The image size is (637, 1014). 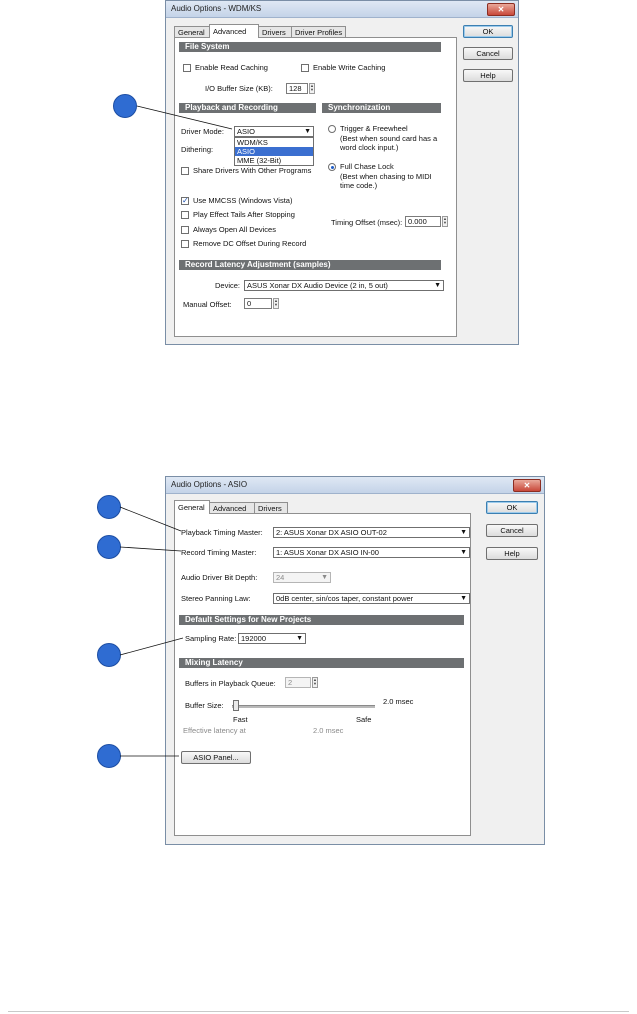 What do you see at coordinates (219, 577) in the screenshot?
I see `bit-depth-label: Audio Driver Bit Depth:` at bounding box center [219, 577].